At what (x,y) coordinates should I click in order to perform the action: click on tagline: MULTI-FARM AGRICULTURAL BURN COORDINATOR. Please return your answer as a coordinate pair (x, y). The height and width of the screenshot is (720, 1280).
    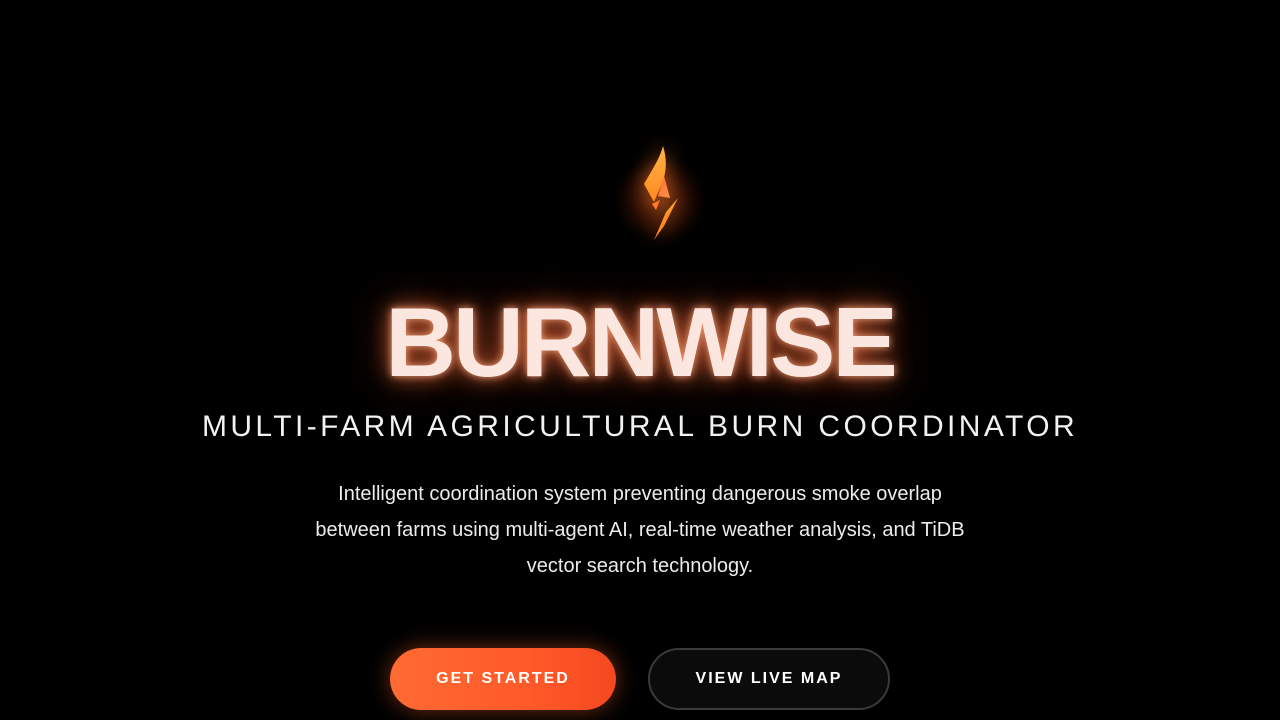
    Looking at the image, I should click on (640, 426).